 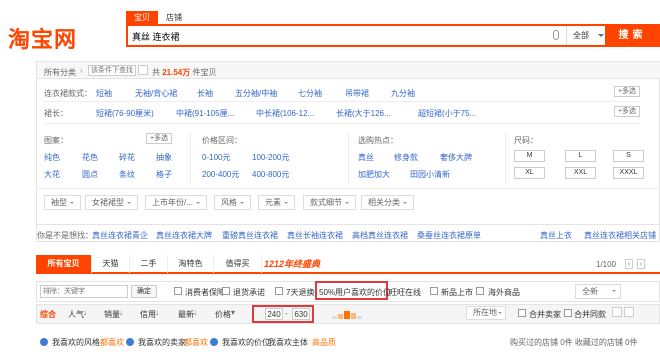 I want to click on price-from-input, so click(x=274, y=314).